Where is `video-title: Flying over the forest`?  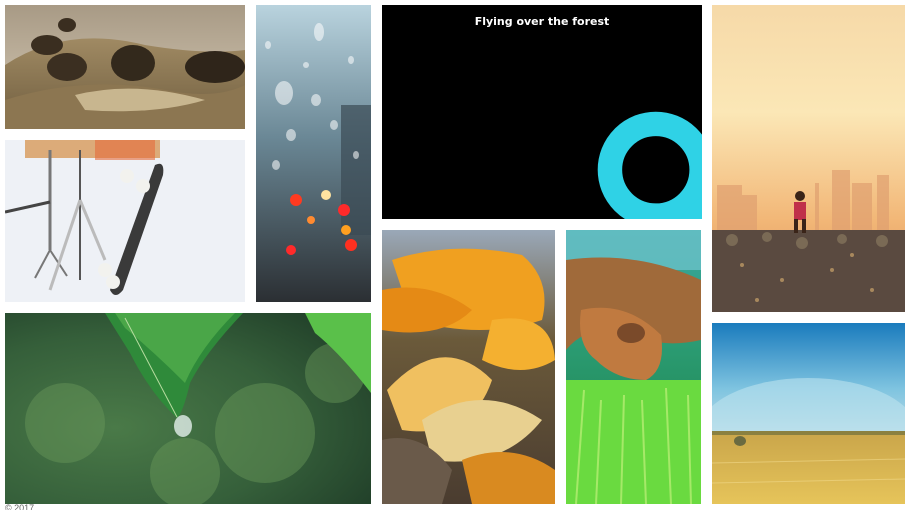 video-title: Flying over the forest is located at coordinates (542, 21).